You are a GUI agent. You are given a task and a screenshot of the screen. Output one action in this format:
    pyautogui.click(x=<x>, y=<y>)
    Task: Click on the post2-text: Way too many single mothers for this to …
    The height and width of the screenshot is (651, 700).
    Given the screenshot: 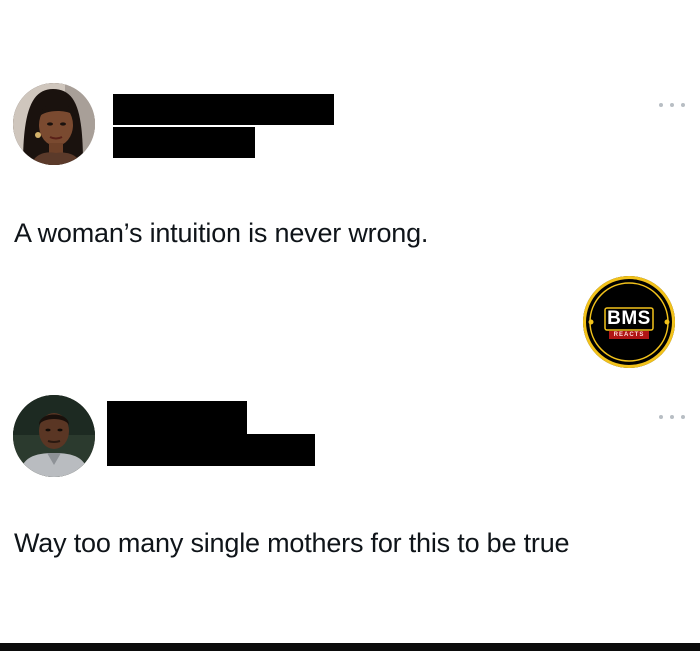 What is the action you would take?
    pyautogui.click(x=292, y=543)
    